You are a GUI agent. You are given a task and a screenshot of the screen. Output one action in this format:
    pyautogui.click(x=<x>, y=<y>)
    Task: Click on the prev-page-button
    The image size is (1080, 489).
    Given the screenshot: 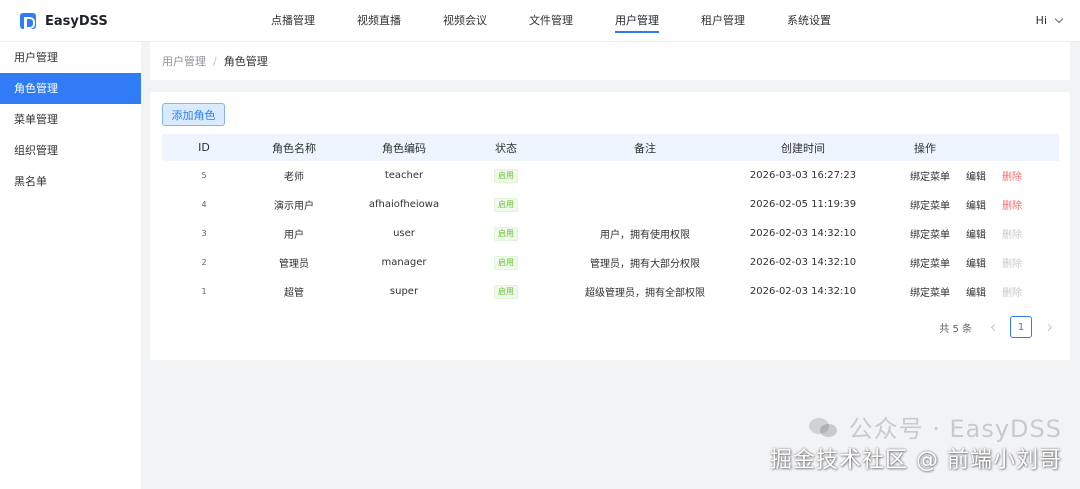 What is the action you would take?
    pyautogui.click(x=994, y=327)
    